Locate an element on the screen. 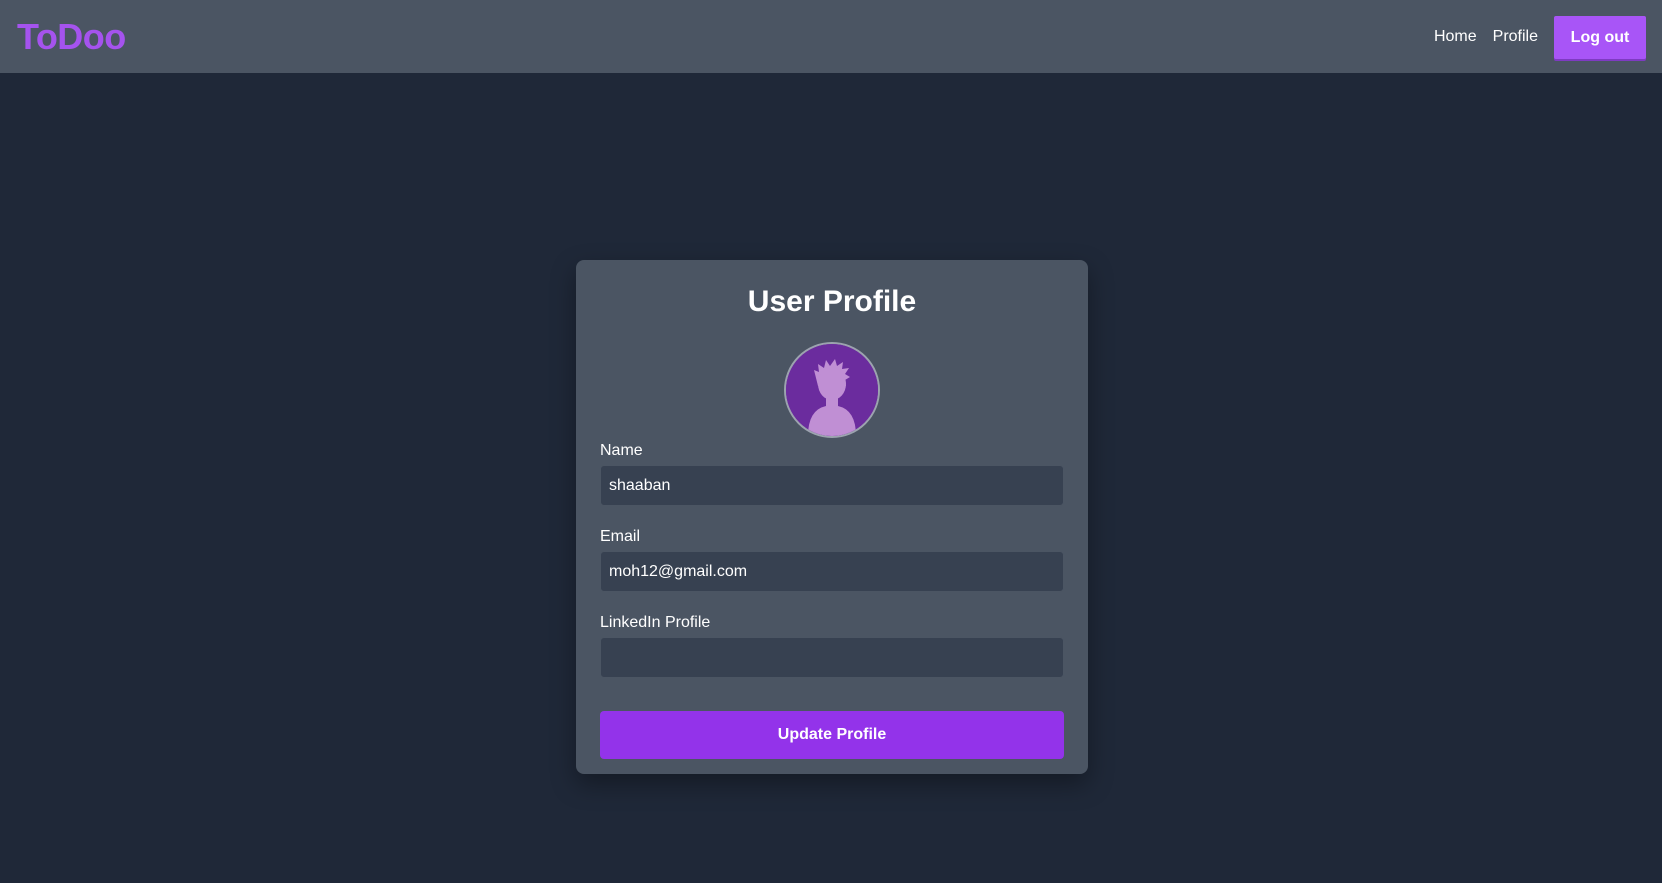 The width and height of the screenshot is (1662, 883). name-field-group: Name is located at coordinates (832, 474).